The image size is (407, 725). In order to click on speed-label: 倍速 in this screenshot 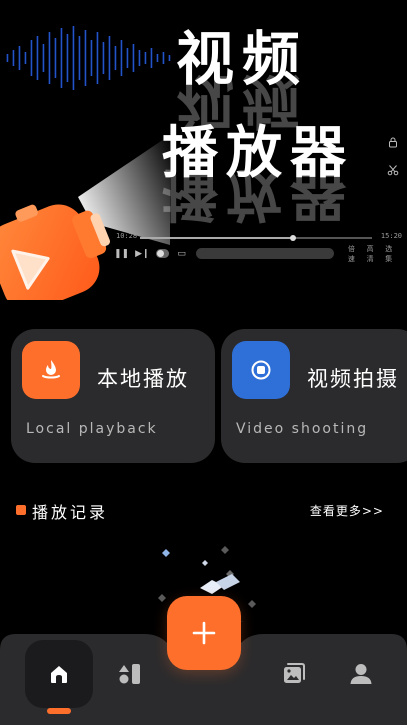, I will do `click(353, 254)`.